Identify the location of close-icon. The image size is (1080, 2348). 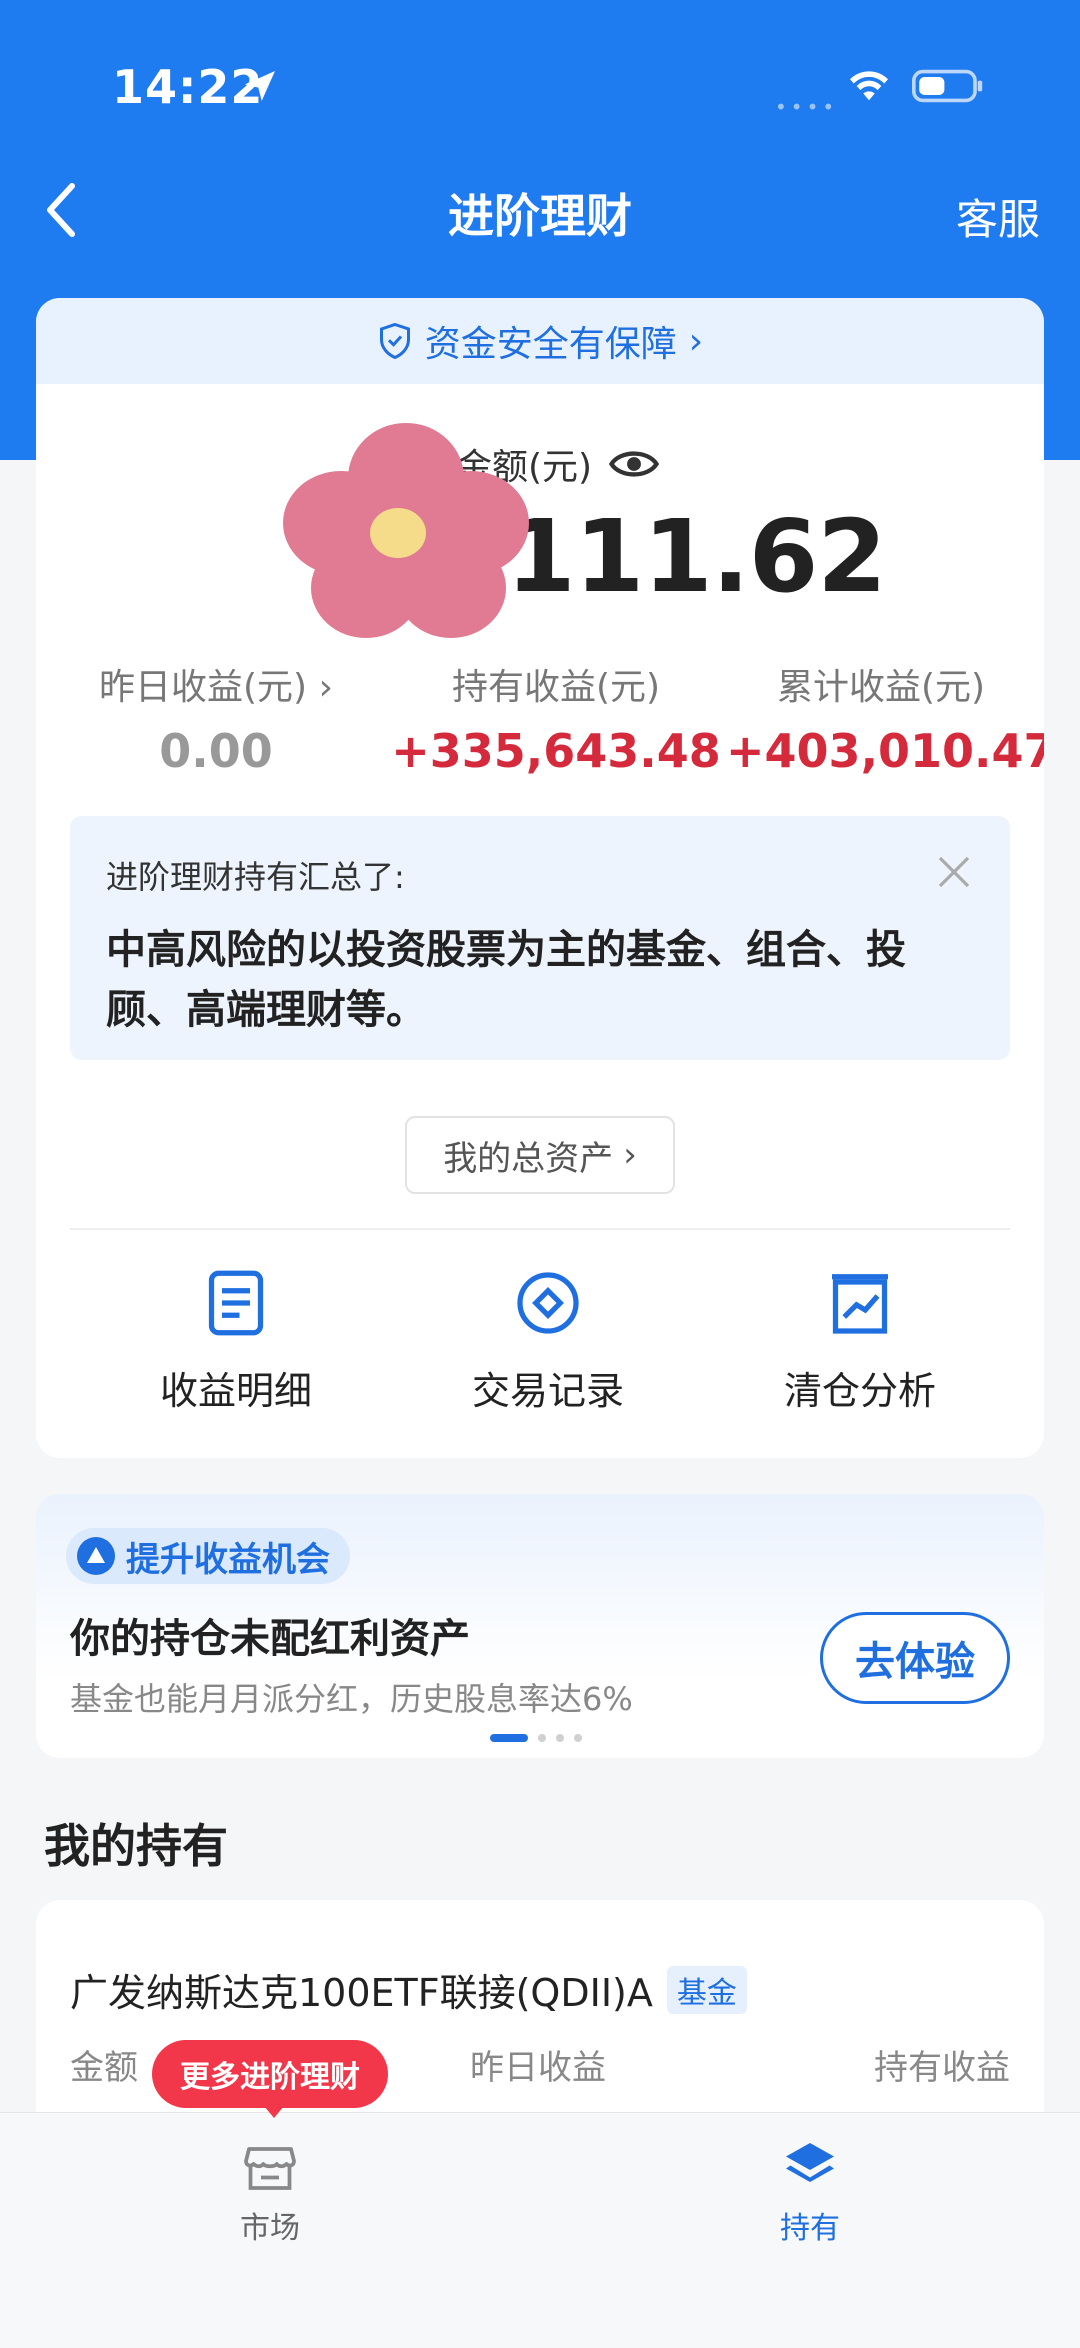
(954, 872).